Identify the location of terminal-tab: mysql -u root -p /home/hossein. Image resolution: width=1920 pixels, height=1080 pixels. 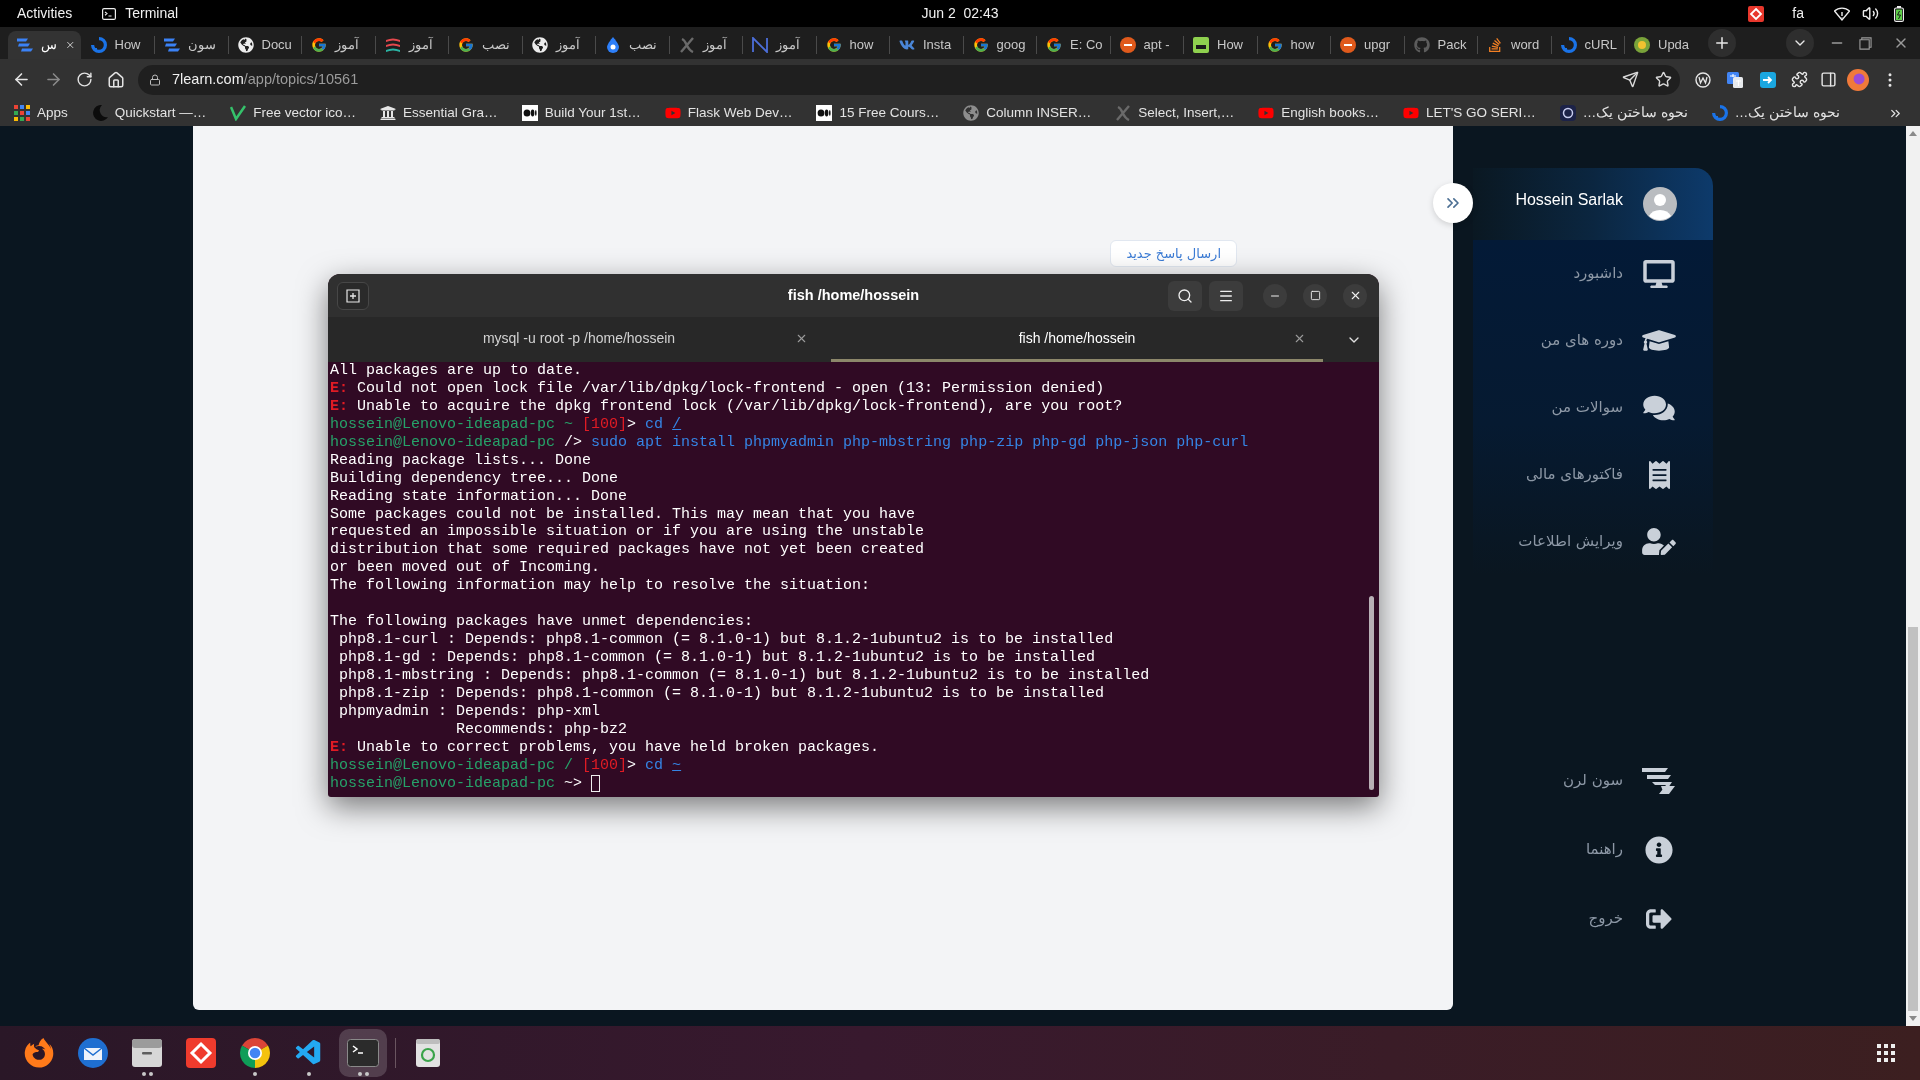
(579, 339).